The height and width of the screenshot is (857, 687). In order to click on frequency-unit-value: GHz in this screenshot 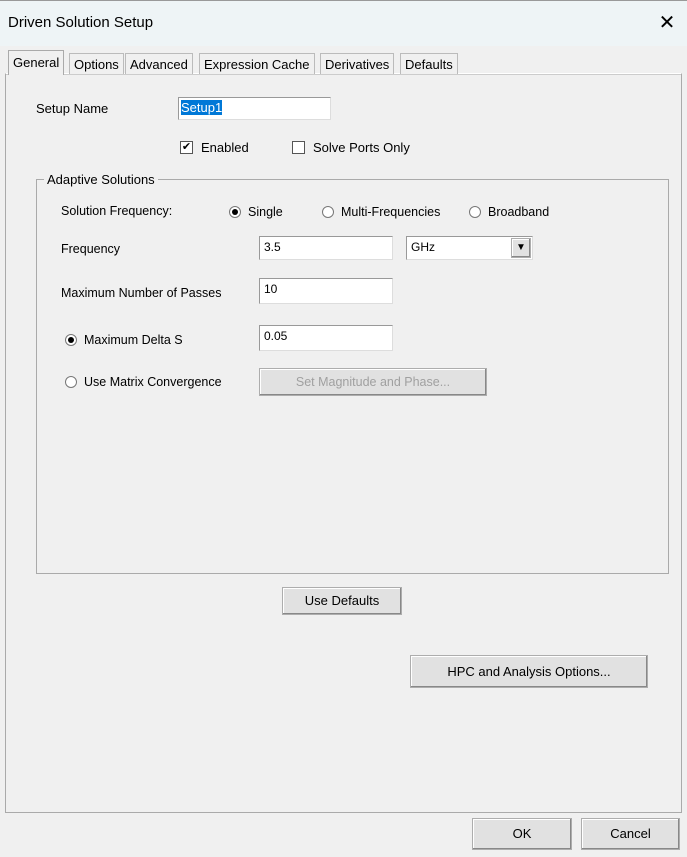, I will do `click(423, 247)`.